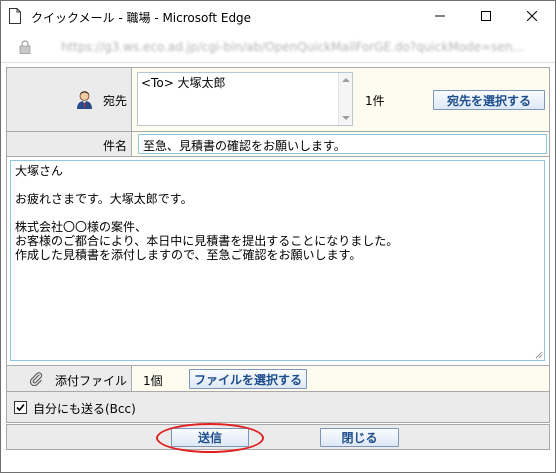  Describe the element at coordinates (538, 354) in the screenshot. I see `resize-grip-icon` at that location.